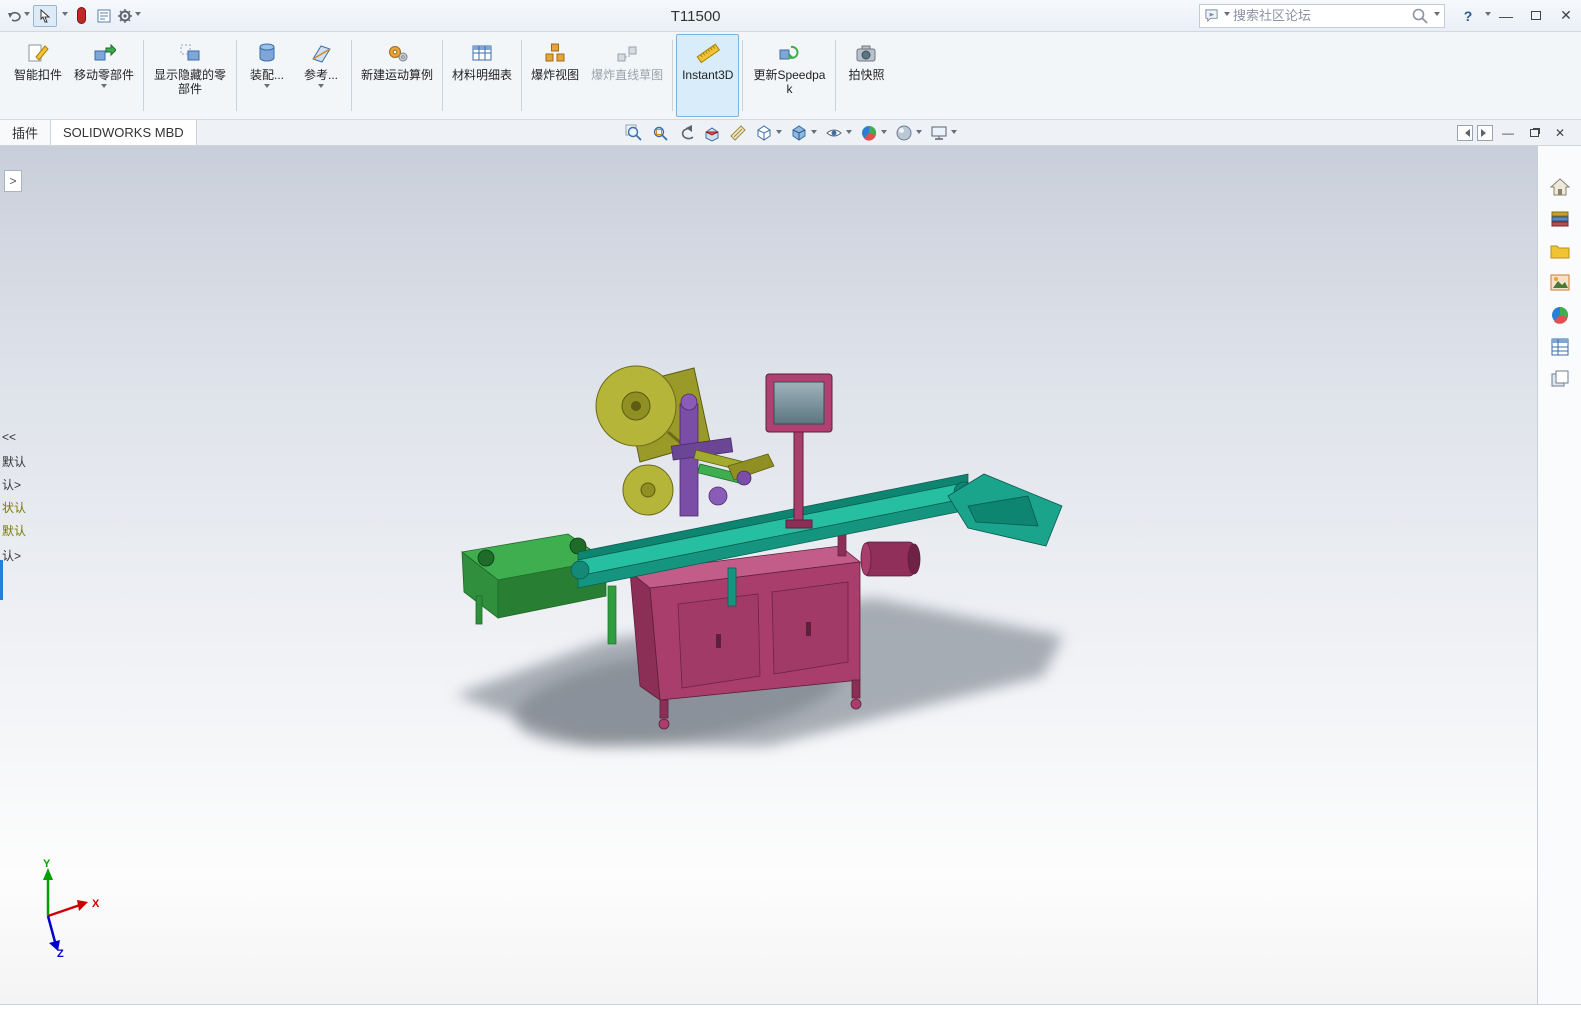 This screenshot has width=1581, height=1014. I want to click on home-icon, so click(1560, 187).